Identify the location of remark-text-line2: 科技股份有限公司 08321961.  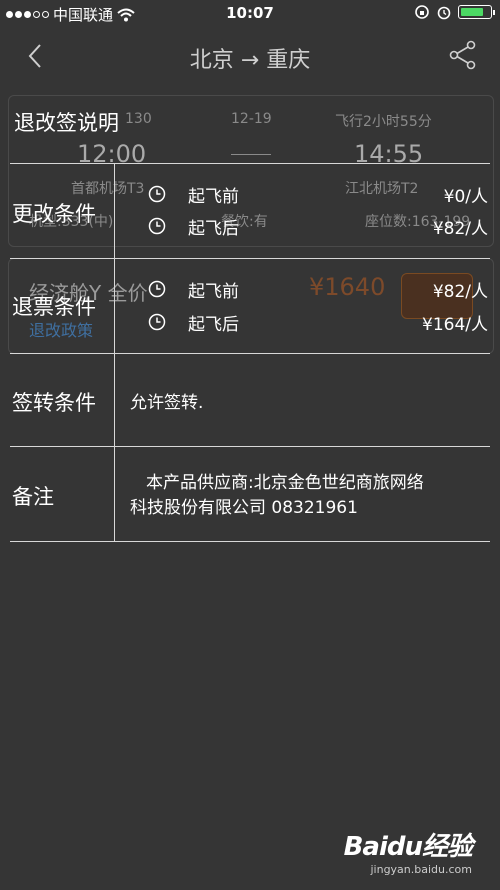
(244, 508).